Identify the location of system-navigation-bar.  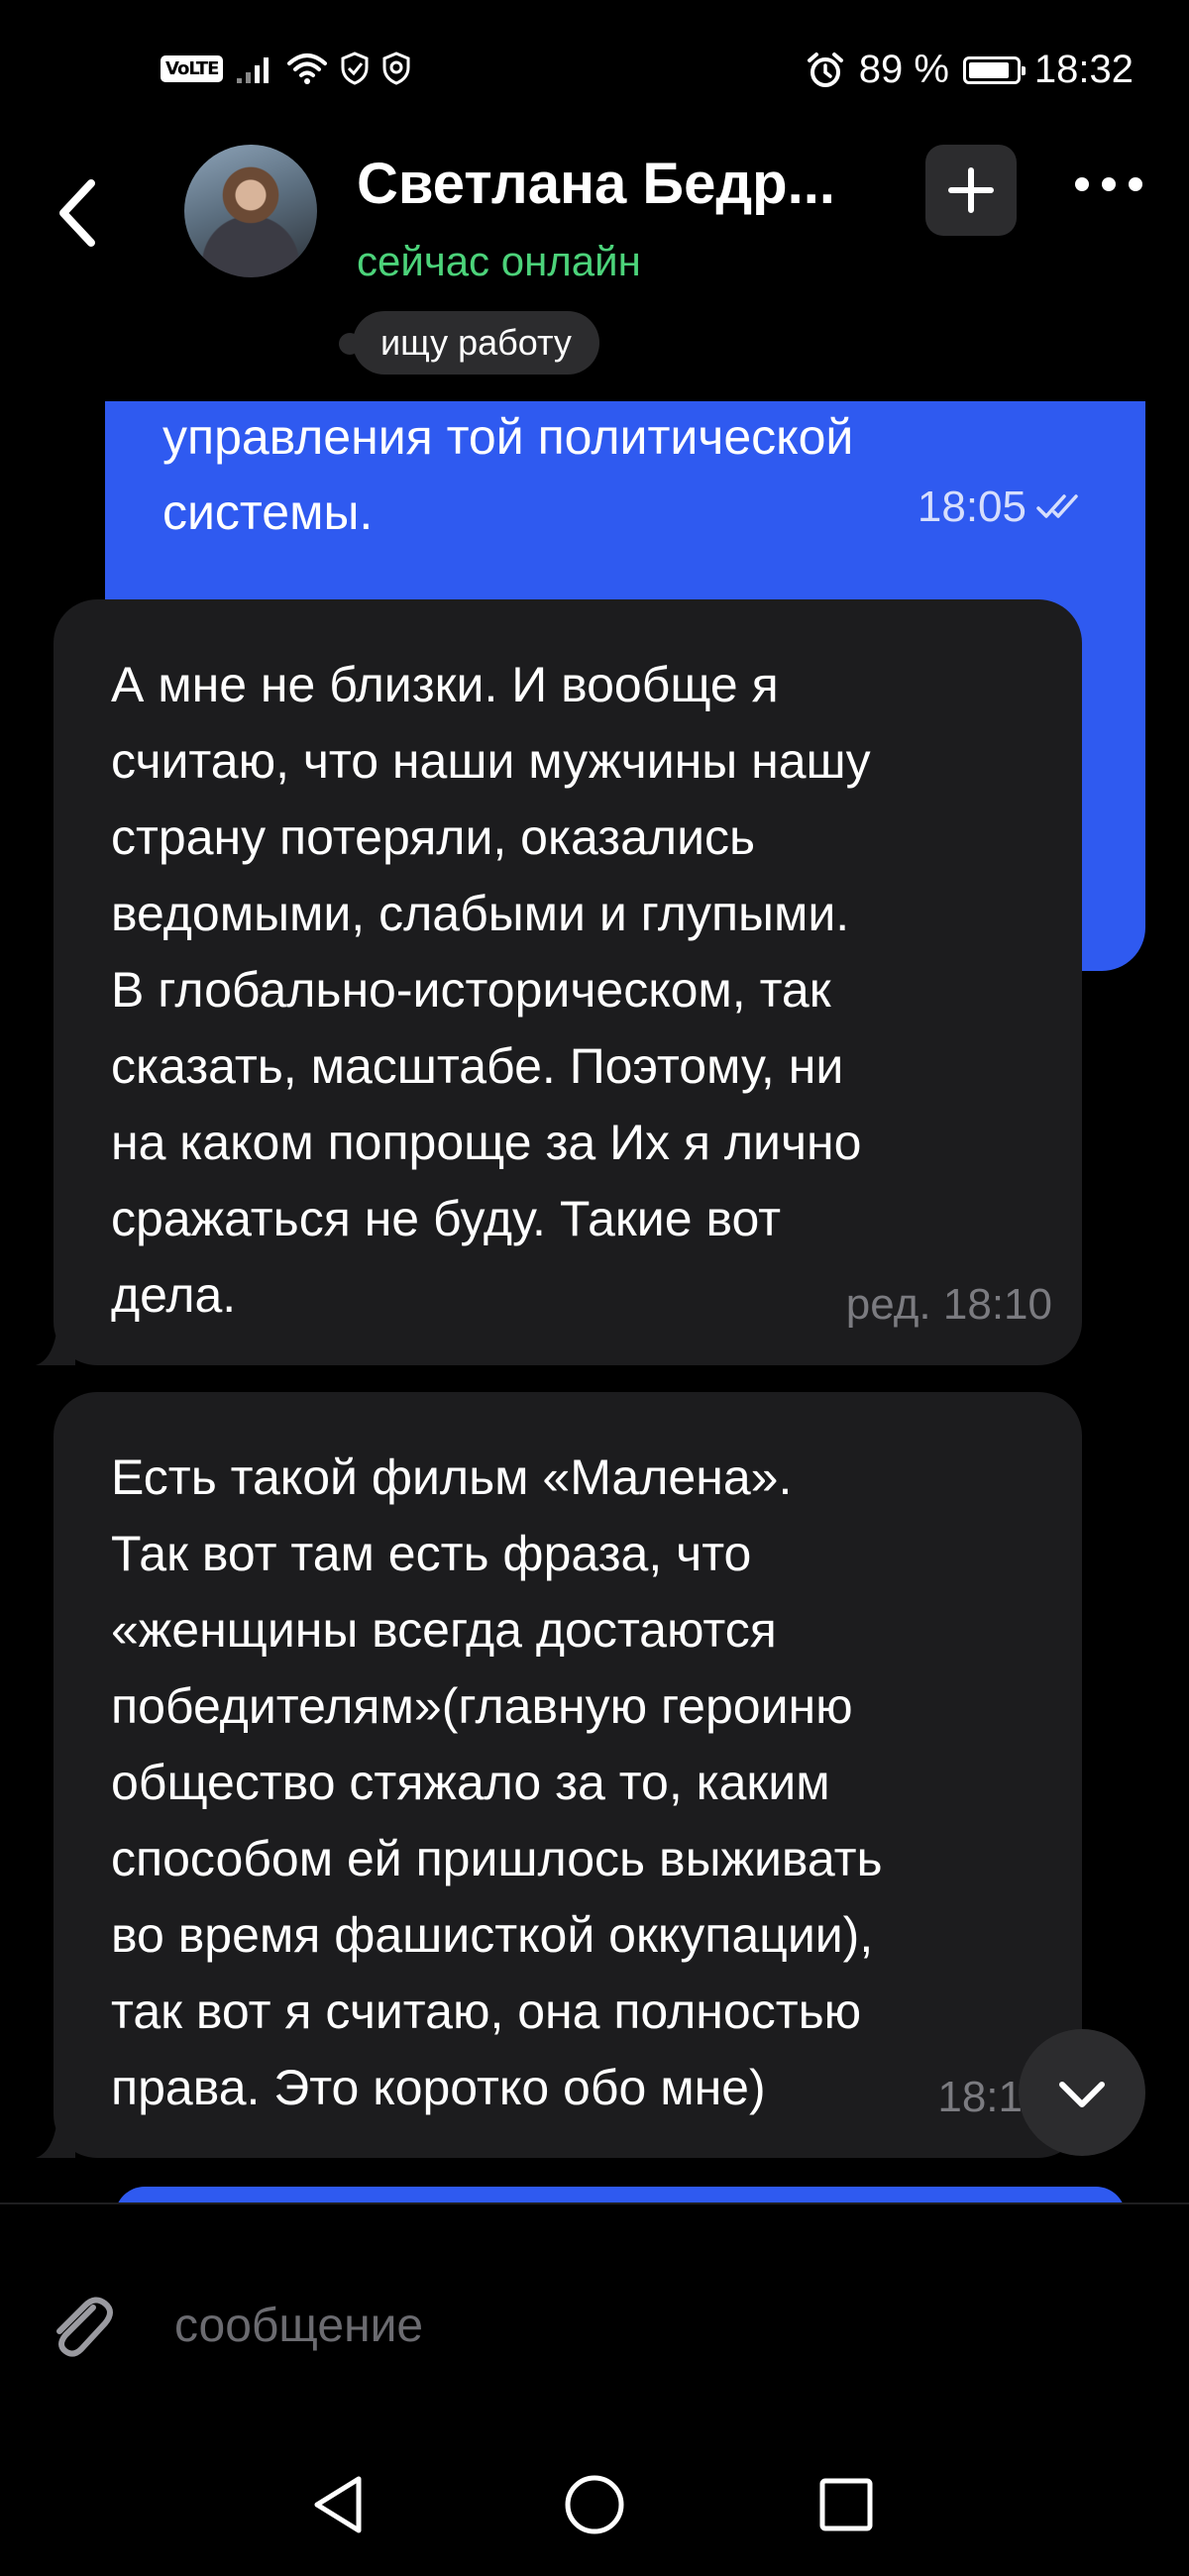
(594, 2505).